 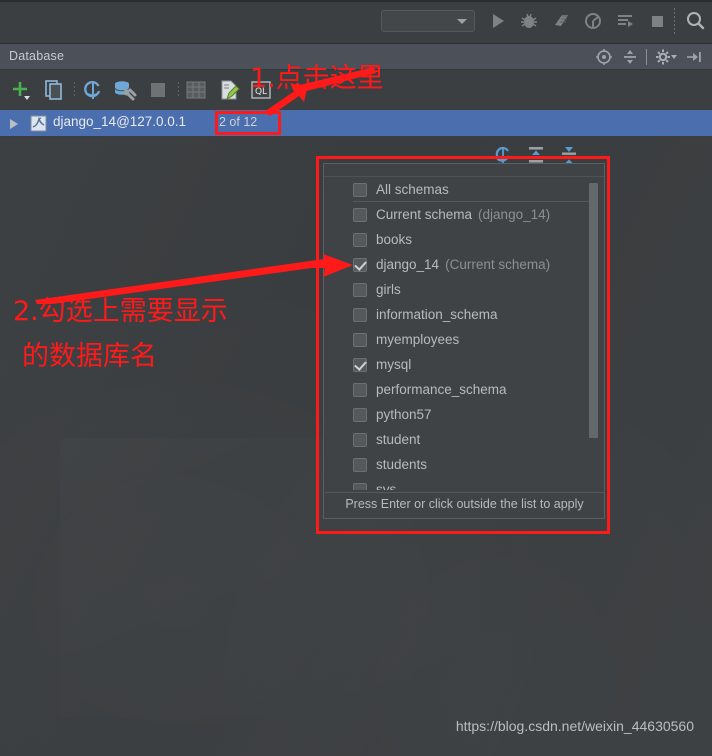 I want to click on run-icon, so click(x=497, y=21).